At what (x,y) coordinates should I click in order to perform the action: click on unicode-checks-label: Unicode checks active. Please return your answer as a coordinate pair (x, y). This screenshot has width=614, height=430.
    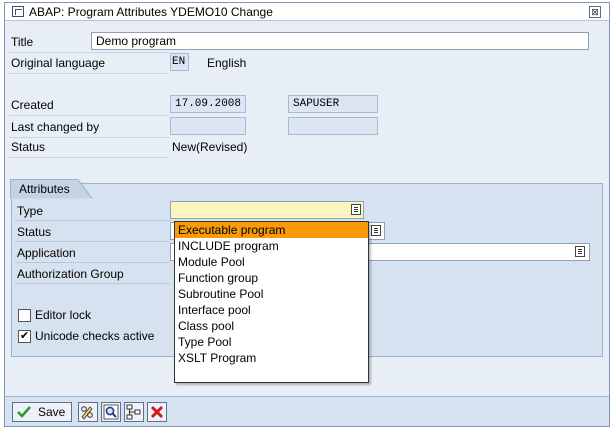
    Looking at the image, I should click on (95, 336).